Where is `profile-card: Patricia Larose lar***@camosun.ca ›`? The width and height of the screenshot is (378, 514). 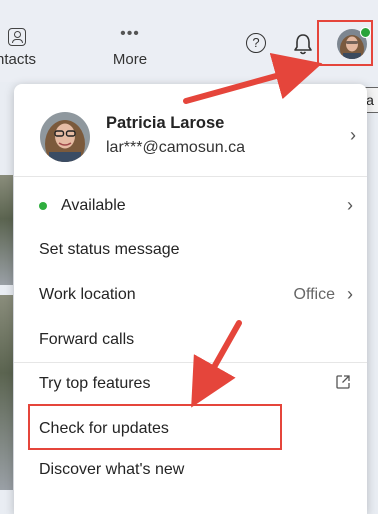
profile-card: Patricia Larose lar***@camosun.ca › is located at coordinates (200, 136).